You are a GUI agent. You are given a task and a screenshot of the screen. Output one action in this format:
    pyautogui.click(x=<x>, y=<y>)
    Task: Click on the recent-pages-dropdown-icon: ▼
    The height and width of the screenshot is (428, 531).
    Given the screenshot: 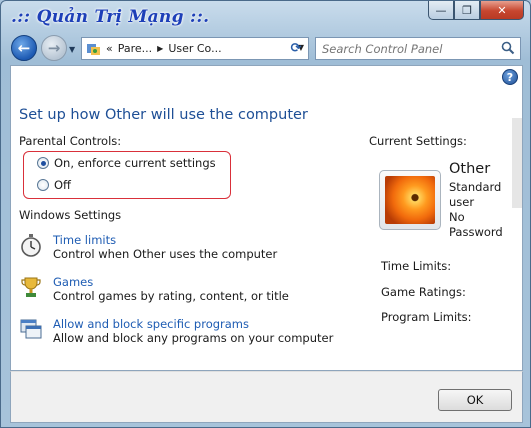 What is the action you would take?
    pyautogui.click(x=72, y=49)
    